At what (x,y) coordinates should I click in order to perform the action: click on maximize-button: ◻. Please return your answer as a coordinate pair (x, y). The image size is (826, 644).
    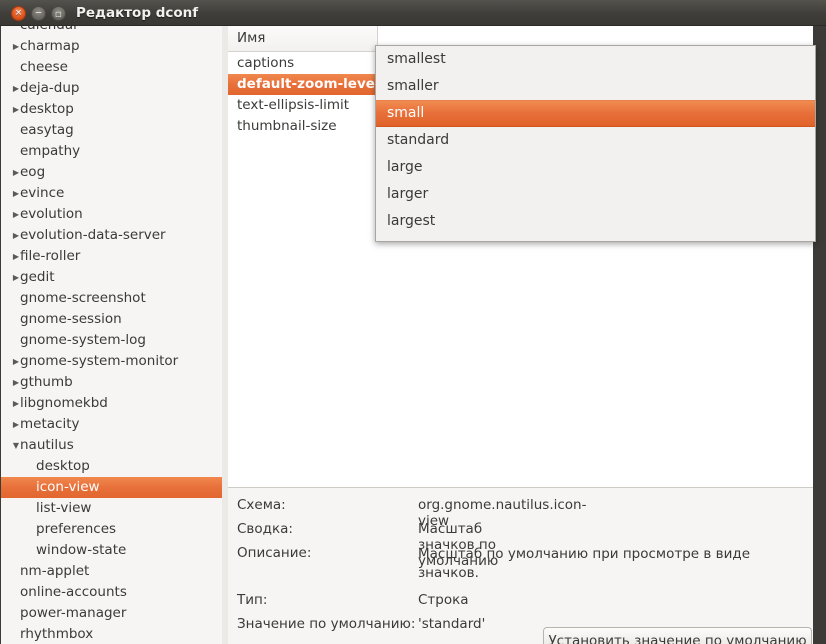
    Looking at the image, I should click on (58, 13).